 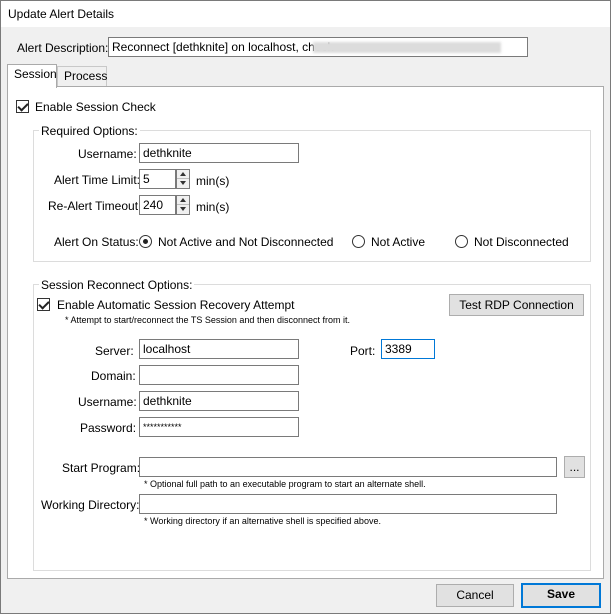 What do you see at coordinates (167, 153) in the screenshot?
I see `required-username-value: dethknite` at bounding box center [167, 153].